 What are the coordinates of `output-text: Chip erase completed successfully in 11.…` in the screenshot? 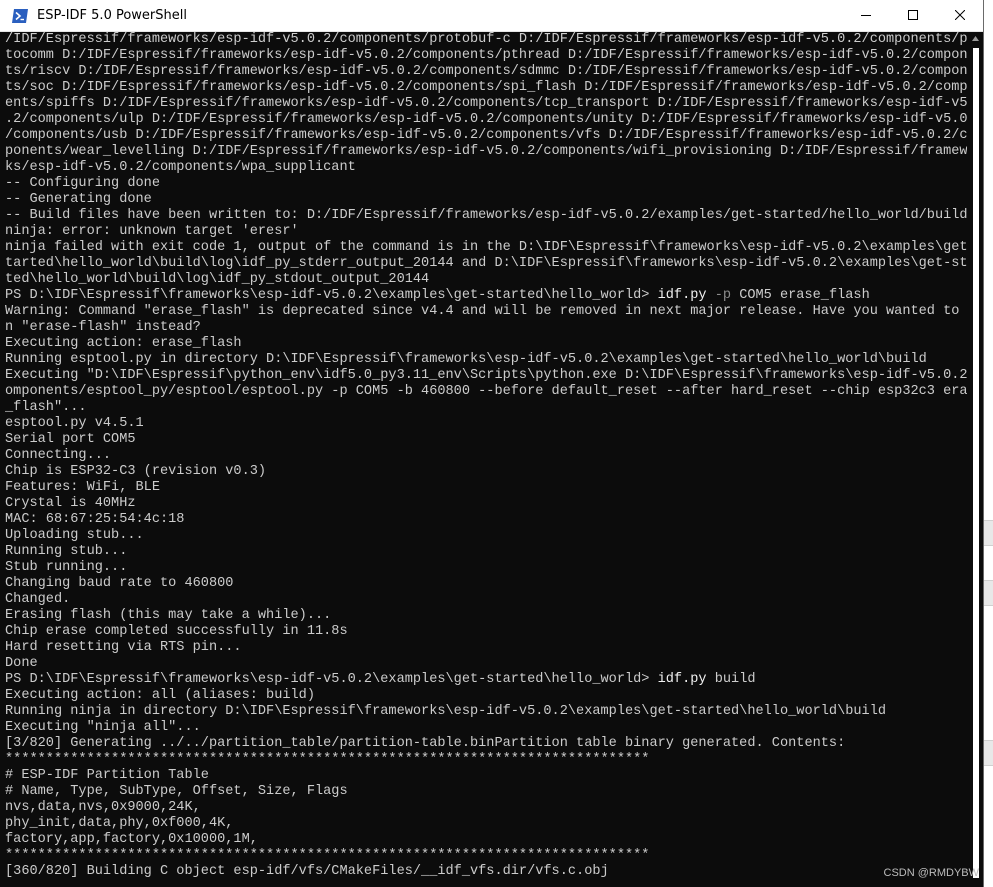 It's located at (176, 631).